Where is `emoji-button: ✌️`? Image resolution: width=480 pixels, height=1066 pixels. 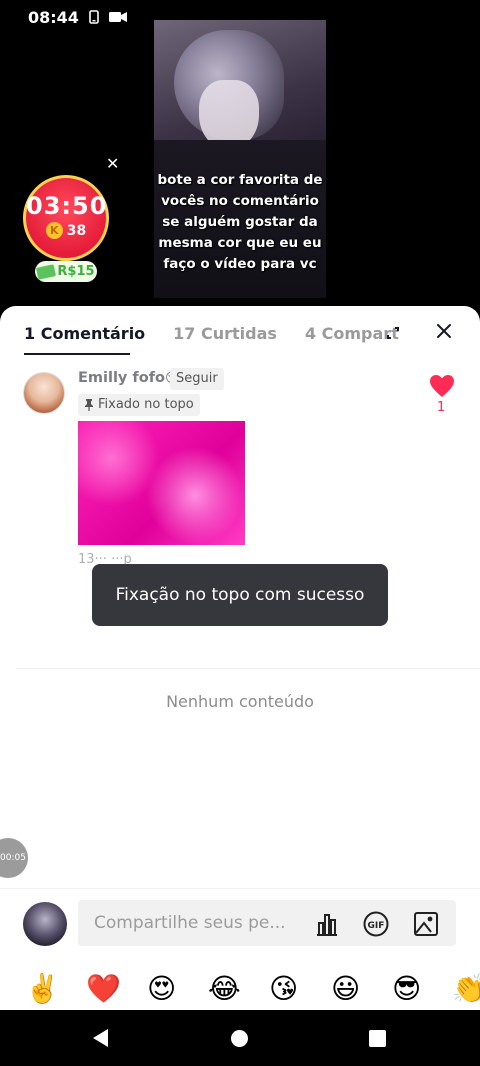 emoji-button: ✌️ is located at coordinates (42, 989).